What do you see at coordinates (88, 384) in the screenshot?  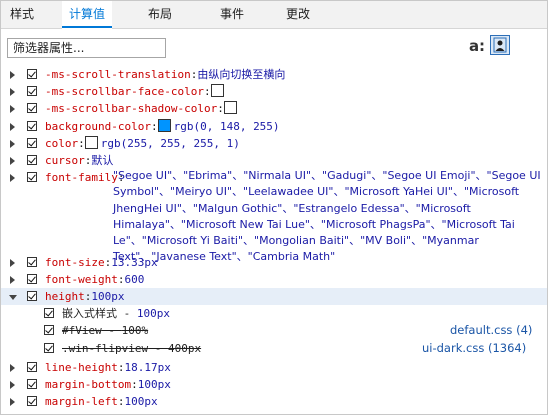 I see `property-name: margin-bottom` at bounding box center [88, 384].